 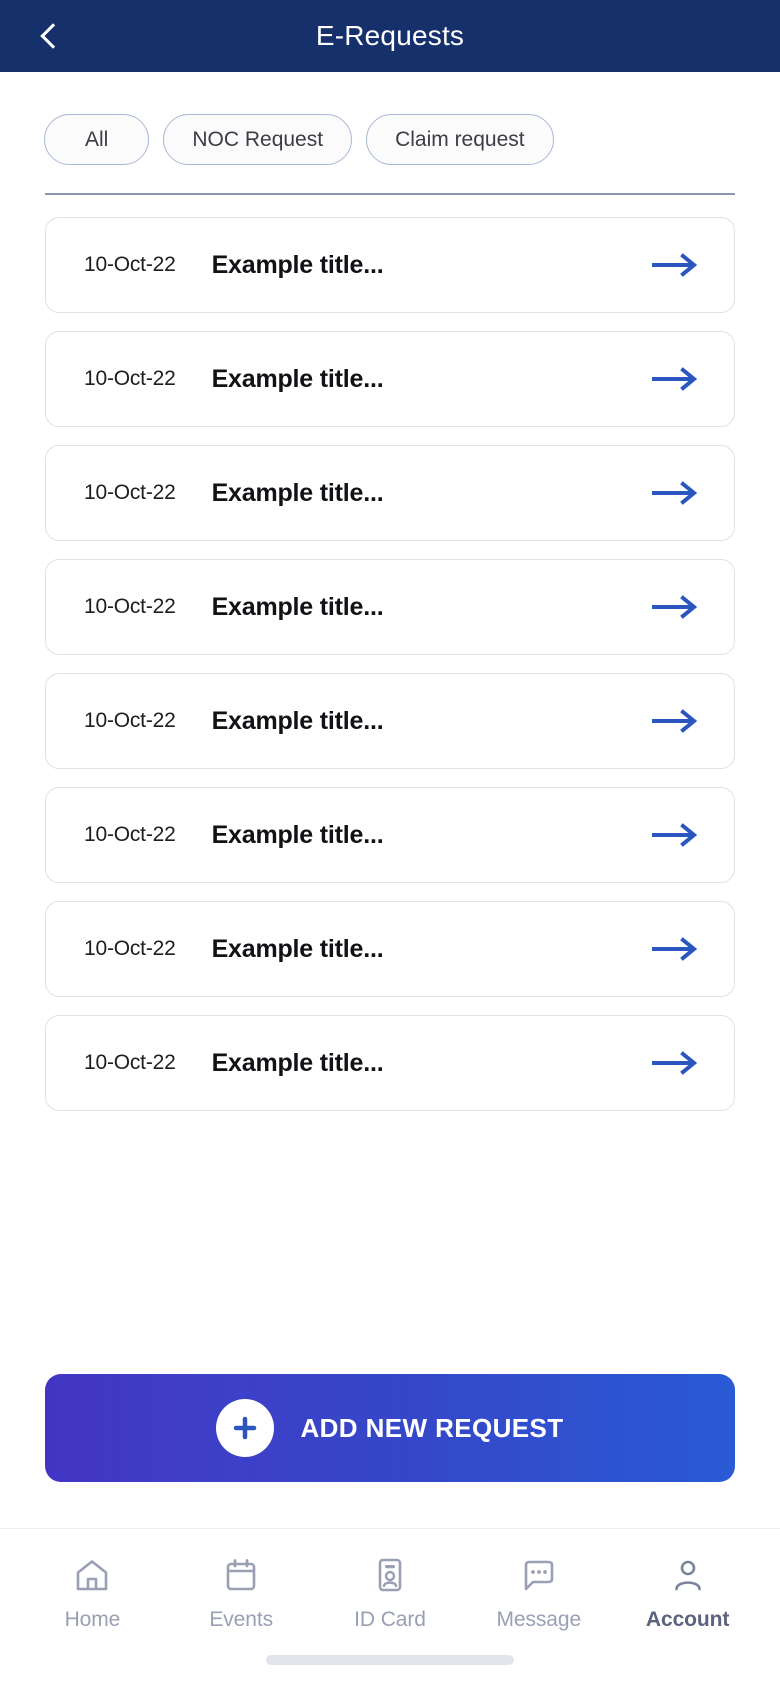 What do you see at coordinates (688, 1575) in the screenshot?
I see `person-icon` at bounding box center [688, 1575].